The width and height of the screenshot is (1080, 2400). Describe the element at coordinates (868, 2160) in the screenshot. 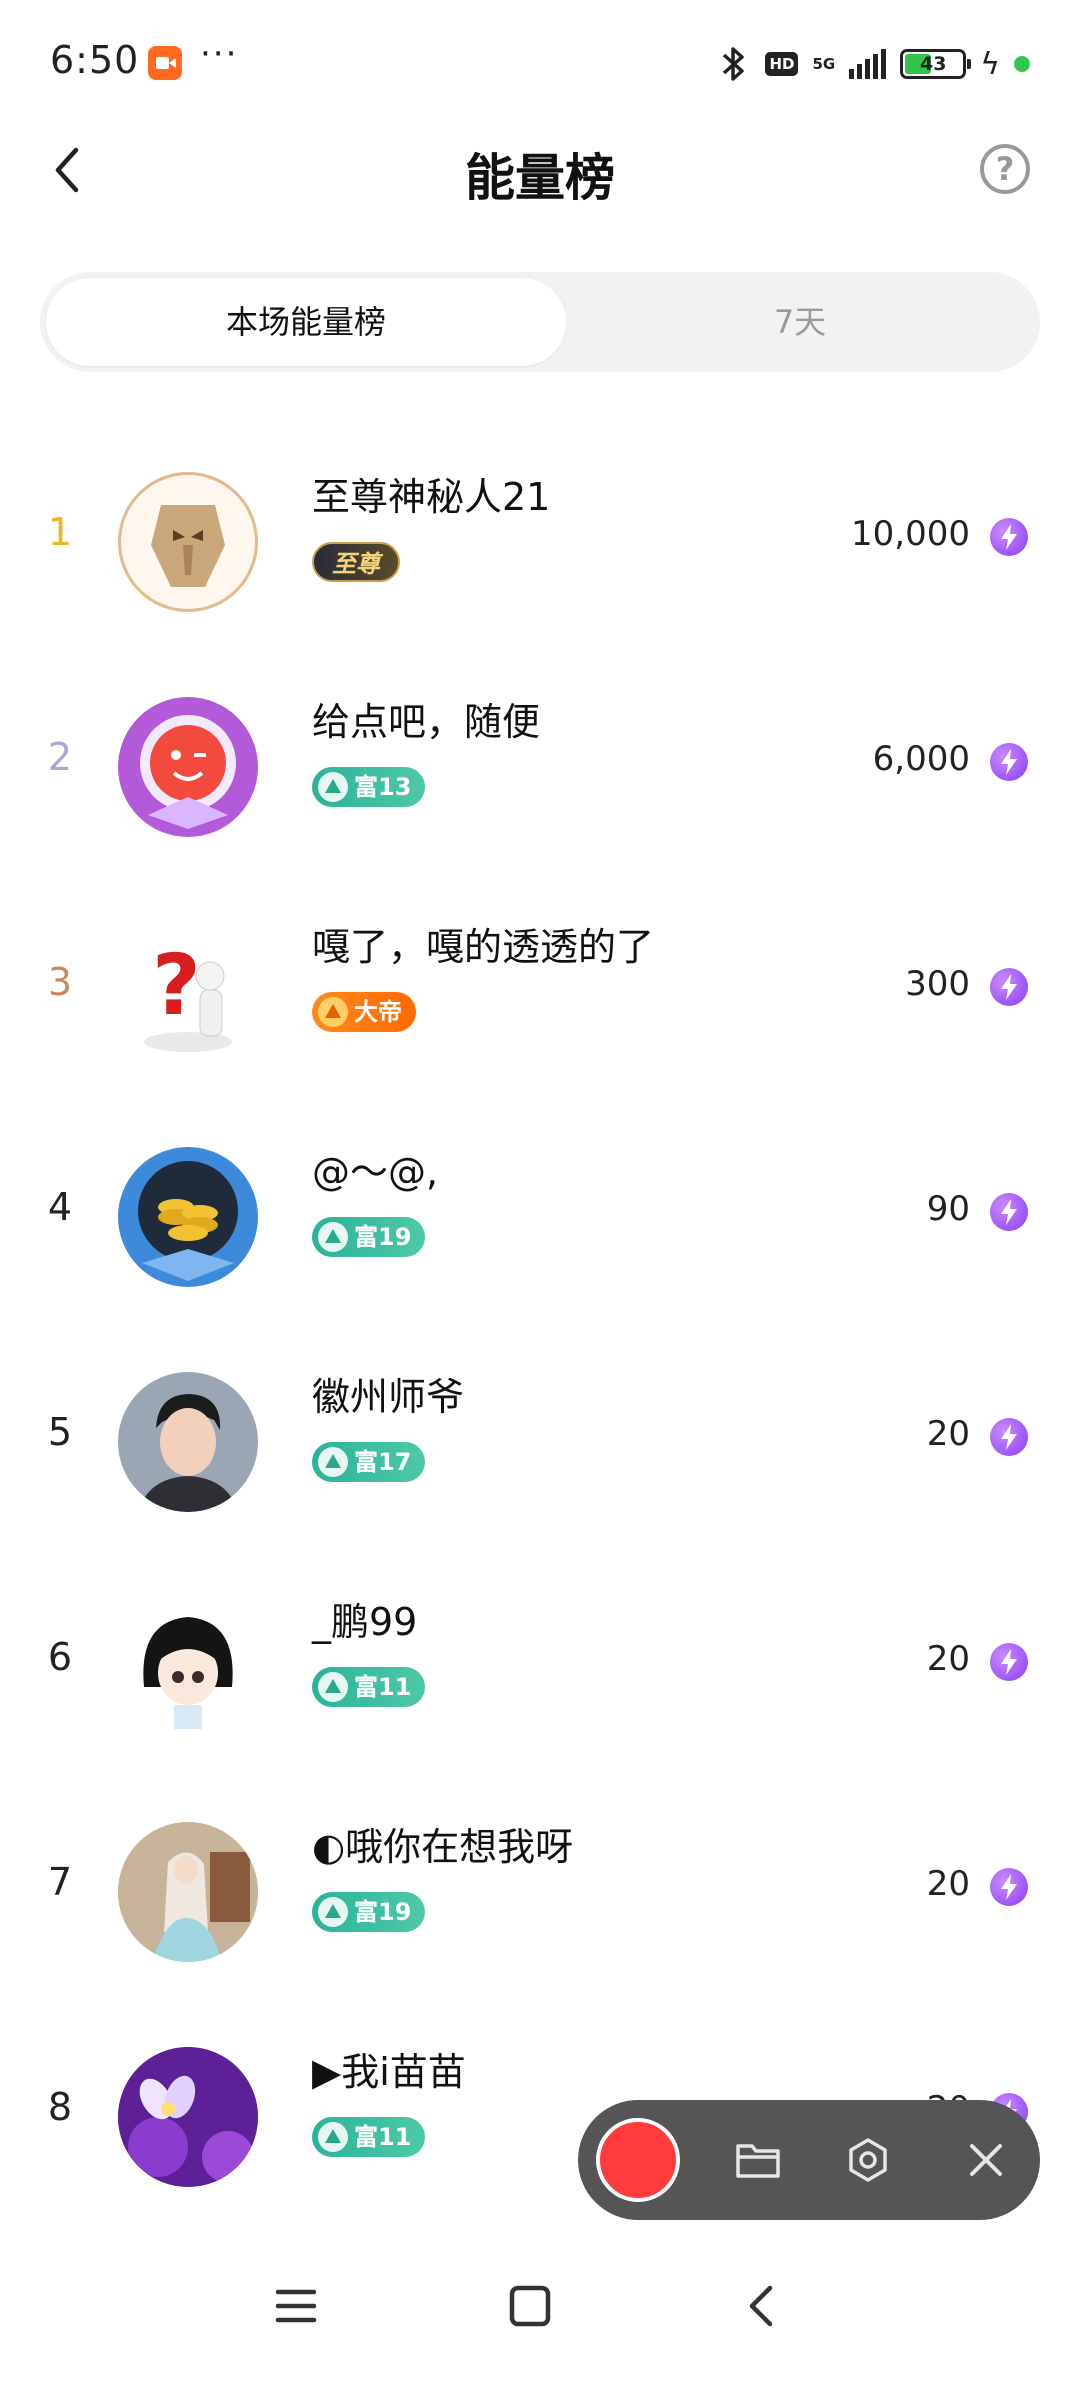

I see `settings-icon` at that location.